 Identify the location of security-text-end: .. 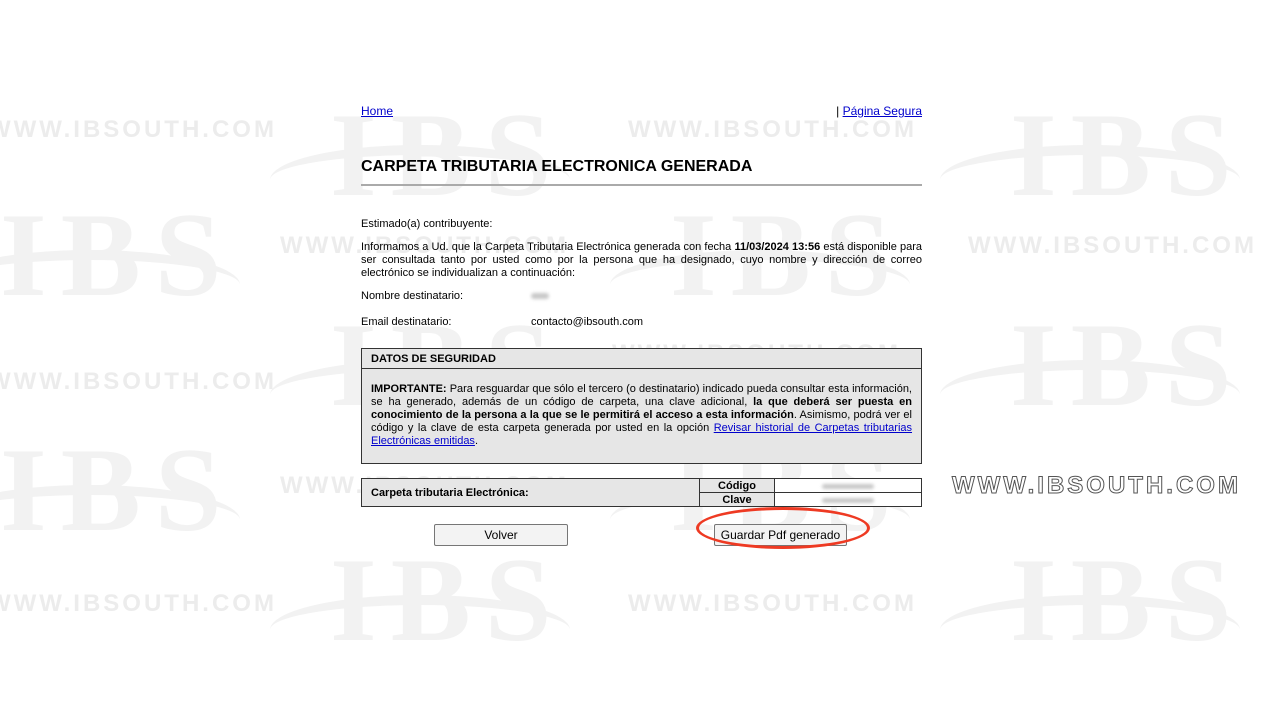
(476, 441).